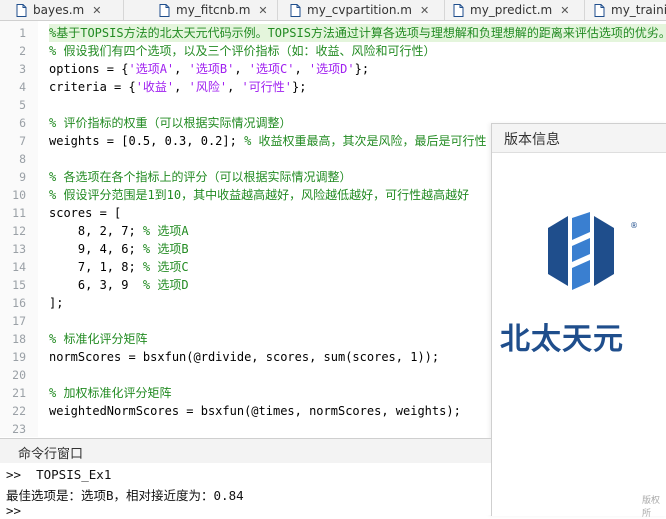  I want to click on code-comment: % 假设评分范围是1到10，其中收益越高越好，风险越低越好，可行性越高越好, so click(259, 195).